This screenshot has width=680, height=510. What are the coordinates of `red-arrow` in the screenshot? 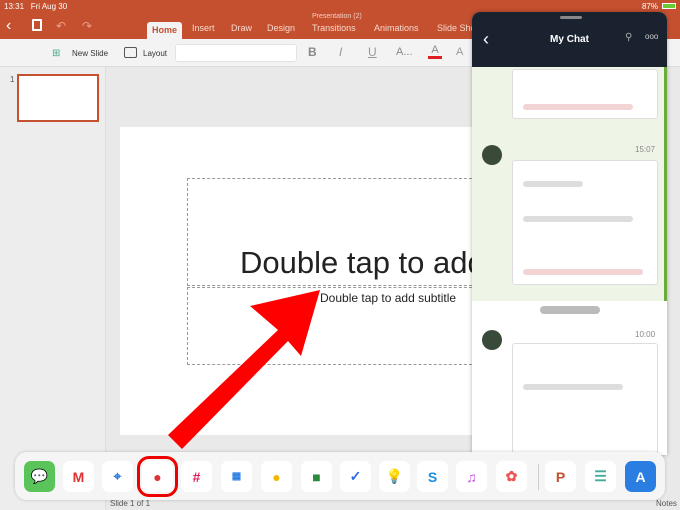 It's located at (244, 369).